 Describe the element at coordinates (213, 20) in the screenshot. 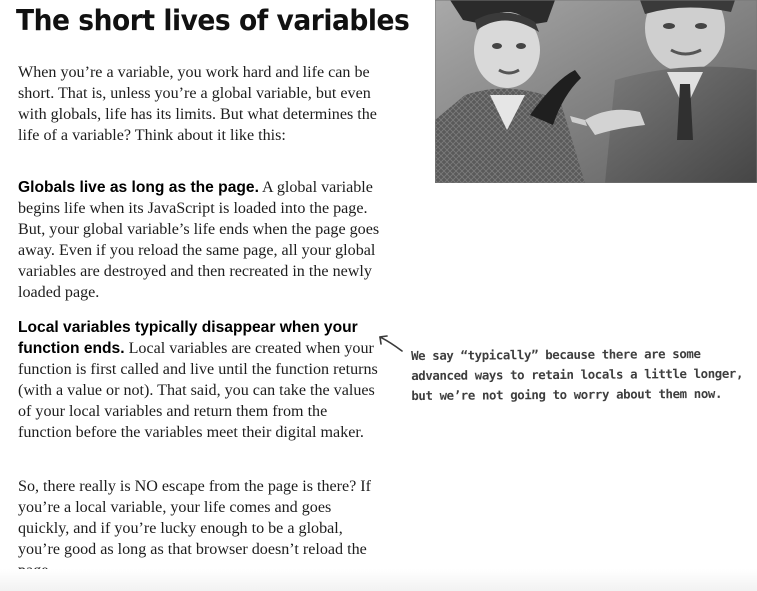

I see `page-heading: The short lives of variables` at that location.